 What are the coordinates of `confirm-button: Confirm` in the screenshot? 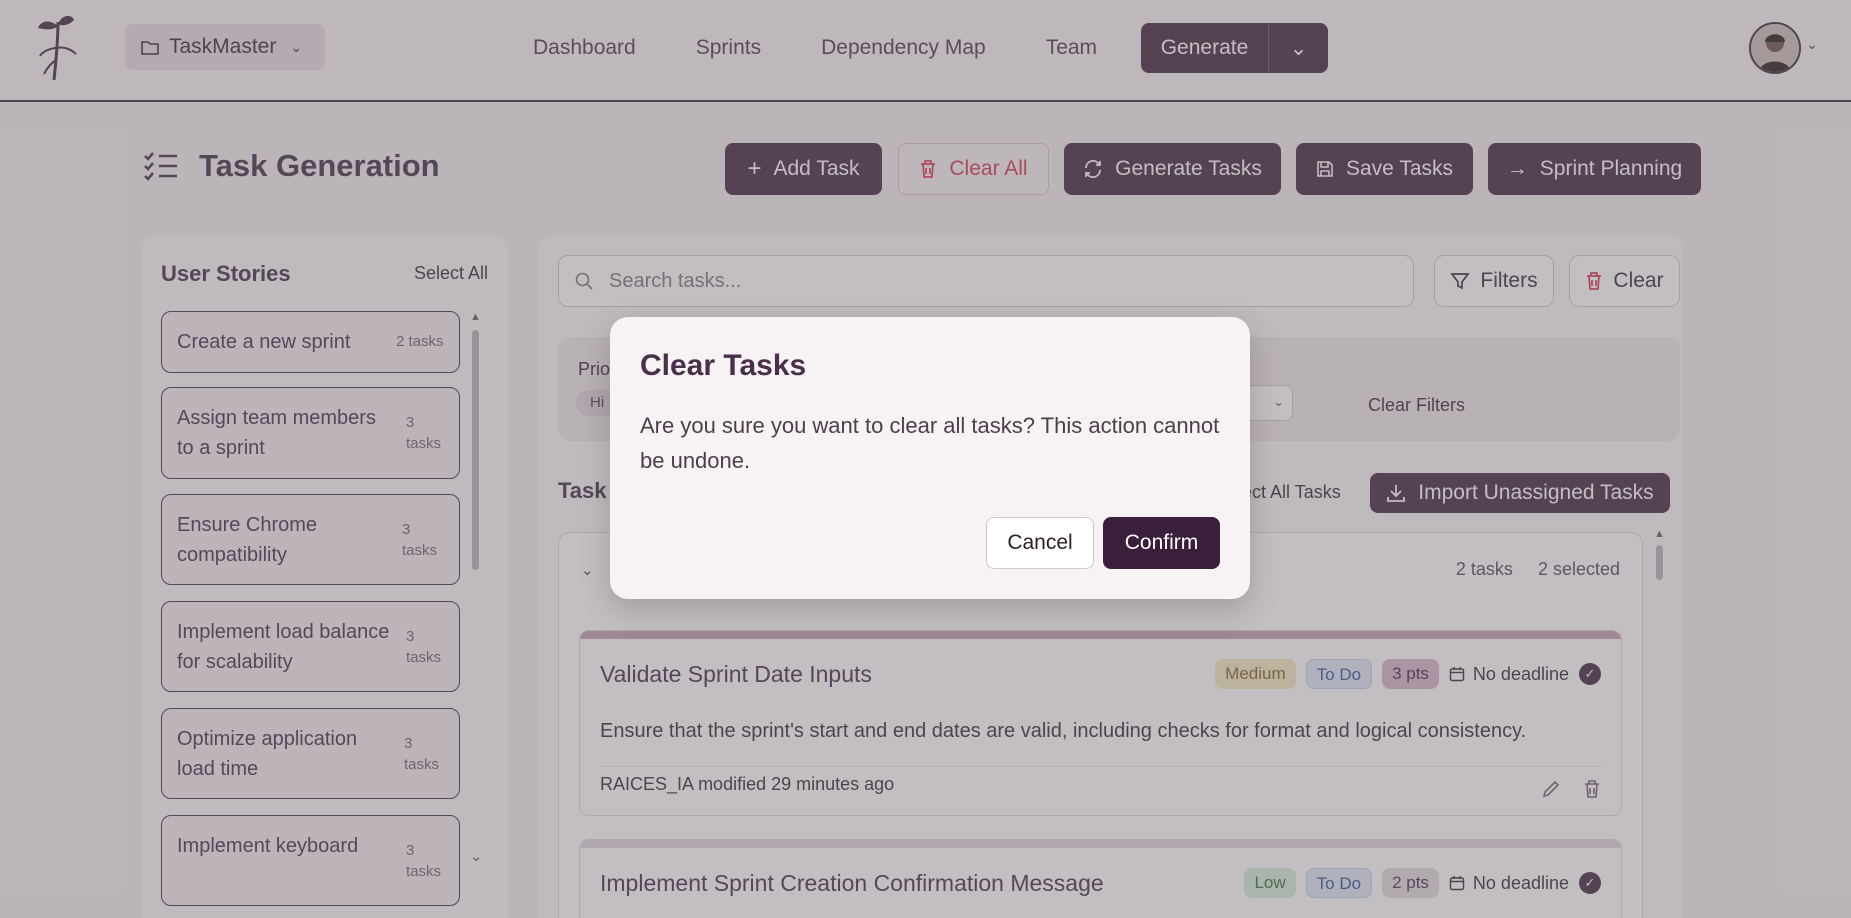 It's located at (1161, 543).